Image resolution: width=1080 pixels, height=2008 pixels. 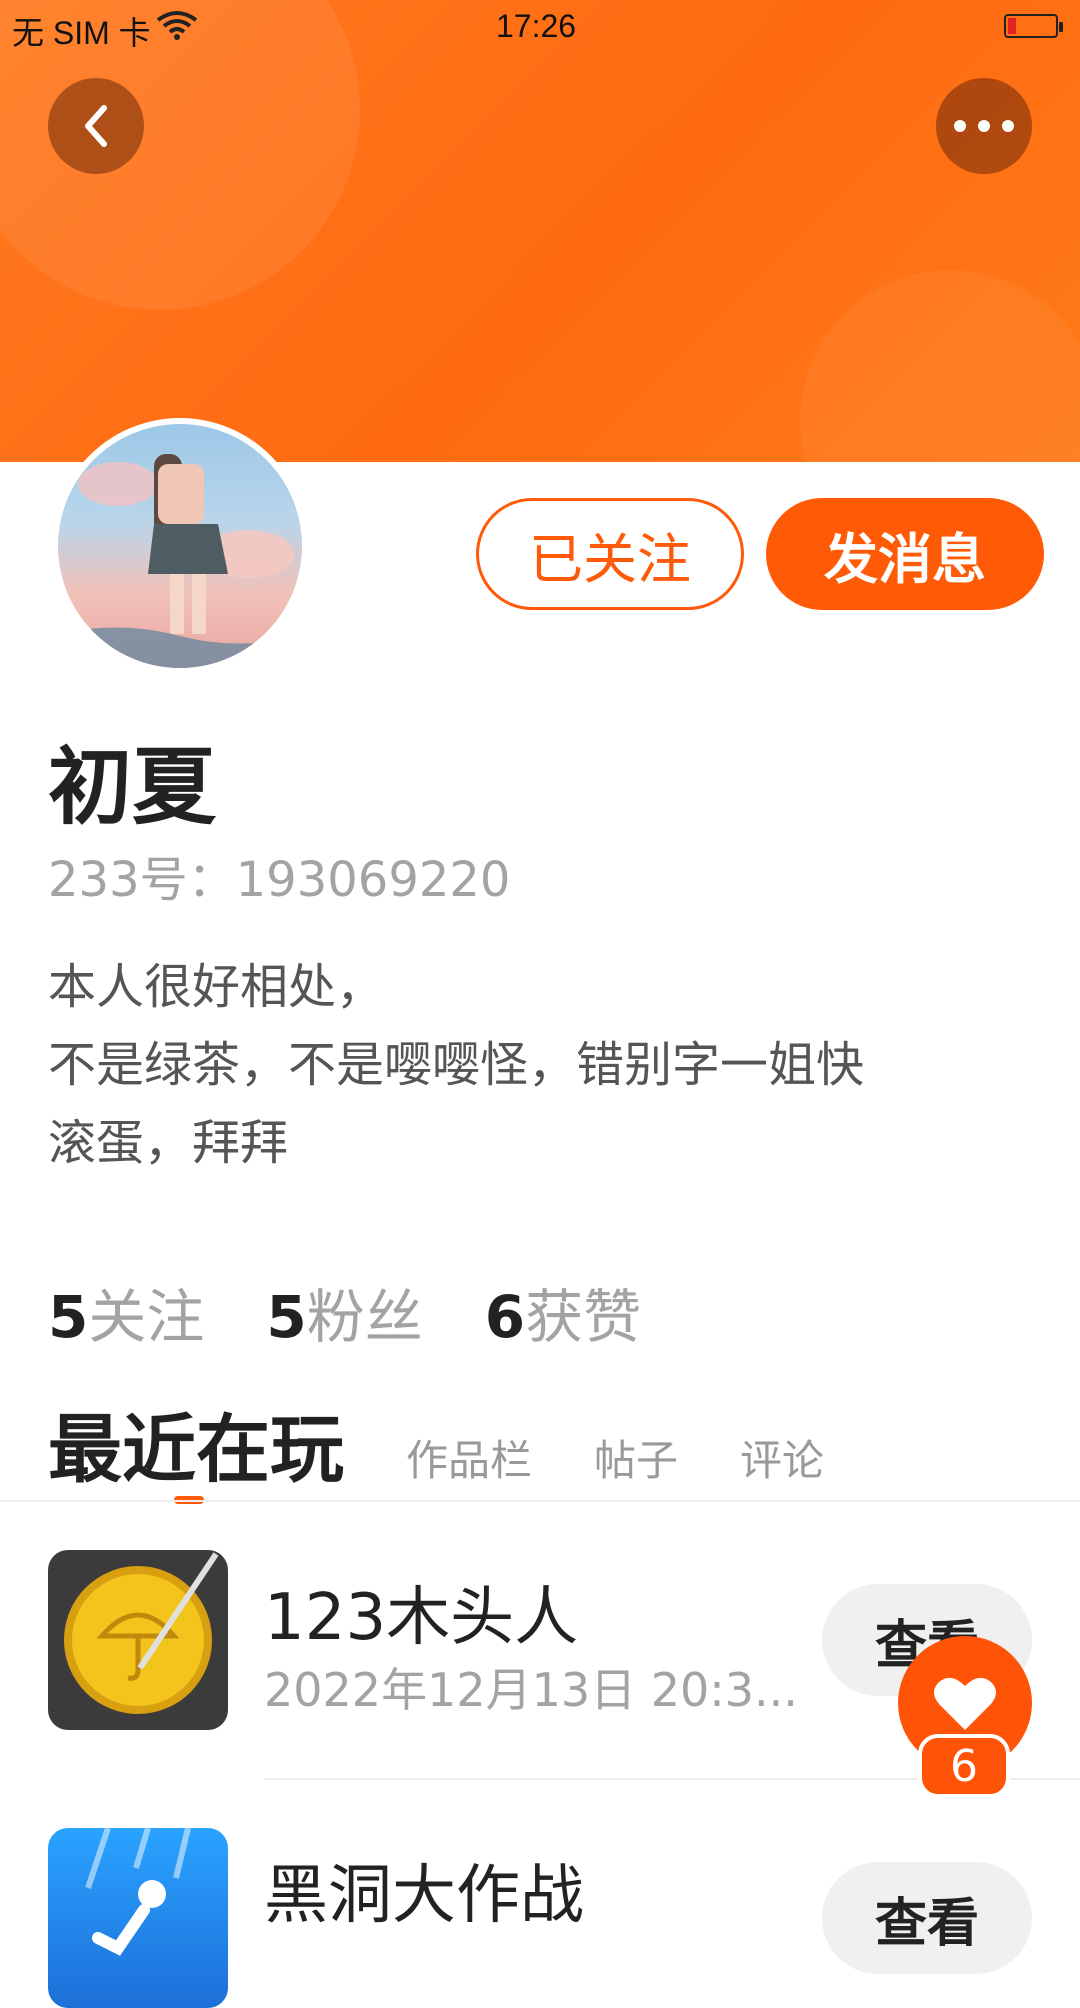 I want to click on tab-works: 作品栏, so click(x=469, y=1457).